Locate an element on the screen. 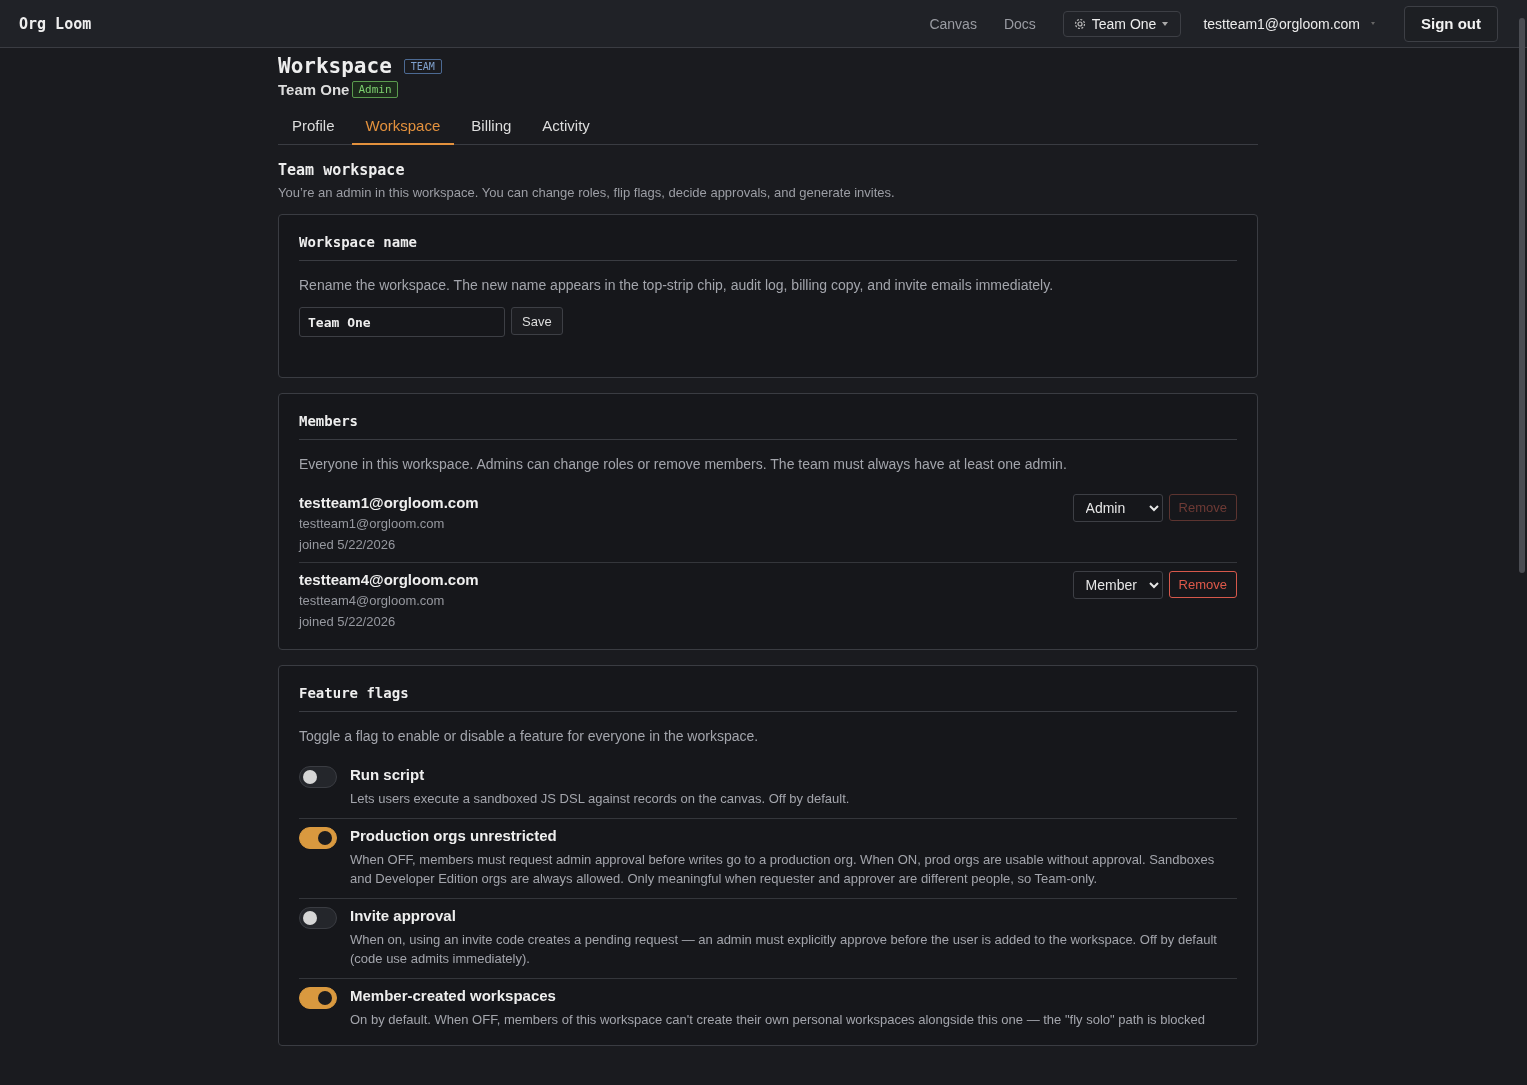 This screenshot has height=1085, width=1527. section-description: You’re an admin in this workspace. You can change roles, flip flags, decide approvals, and generate invites. is located at coordinates (587, 192).